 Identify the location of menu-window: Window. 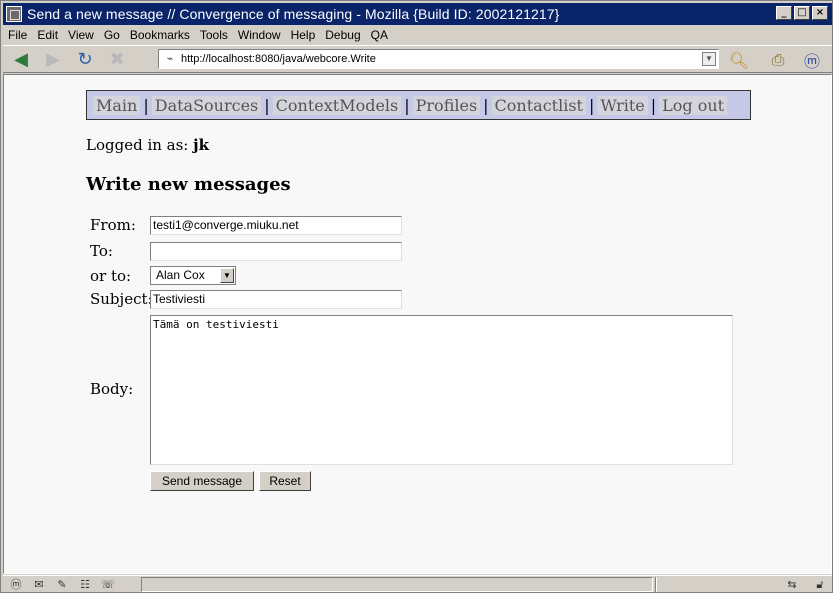
(259, 35).